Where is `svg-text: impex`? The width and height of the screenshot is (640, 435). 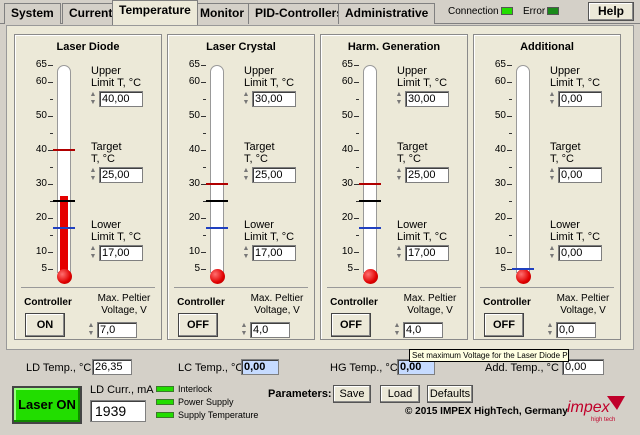 svg-text: impex is located at coordinates (589, 407).